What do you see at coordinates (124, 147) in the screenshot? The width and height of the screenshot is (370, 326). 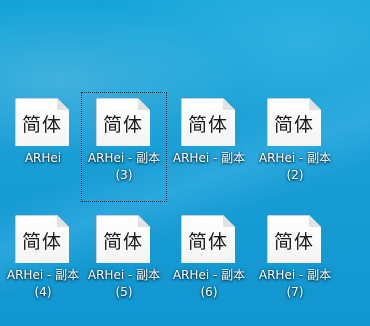 I see `desktop-icon-arhei-copy-3: 简体 ARHei - 副本 (3)` at bounding box center [124, 147].